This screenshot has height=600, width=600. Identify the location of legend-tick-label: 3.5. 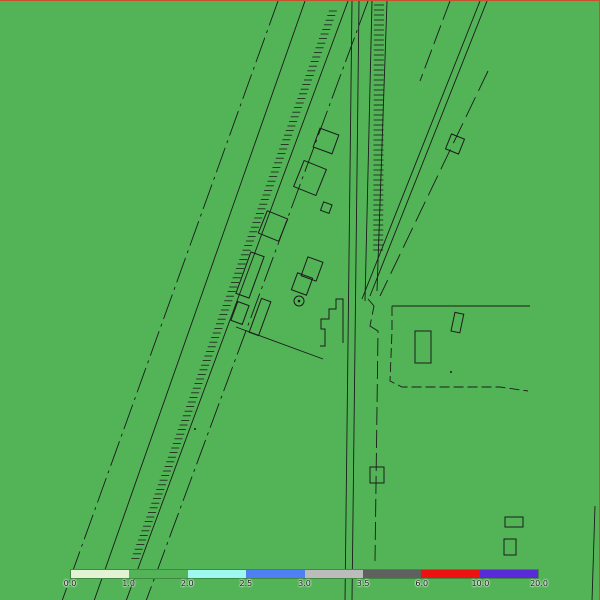
(363, 583).